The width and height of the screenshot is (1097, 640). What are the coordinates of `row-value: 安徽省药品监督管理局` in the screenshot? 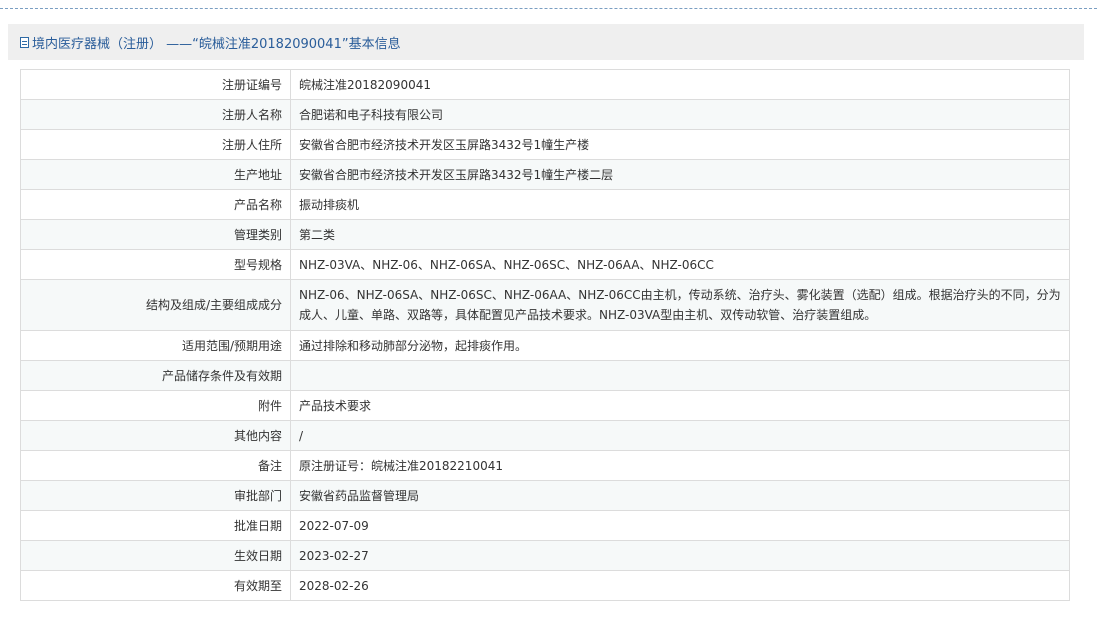 It's located at (680, 495).